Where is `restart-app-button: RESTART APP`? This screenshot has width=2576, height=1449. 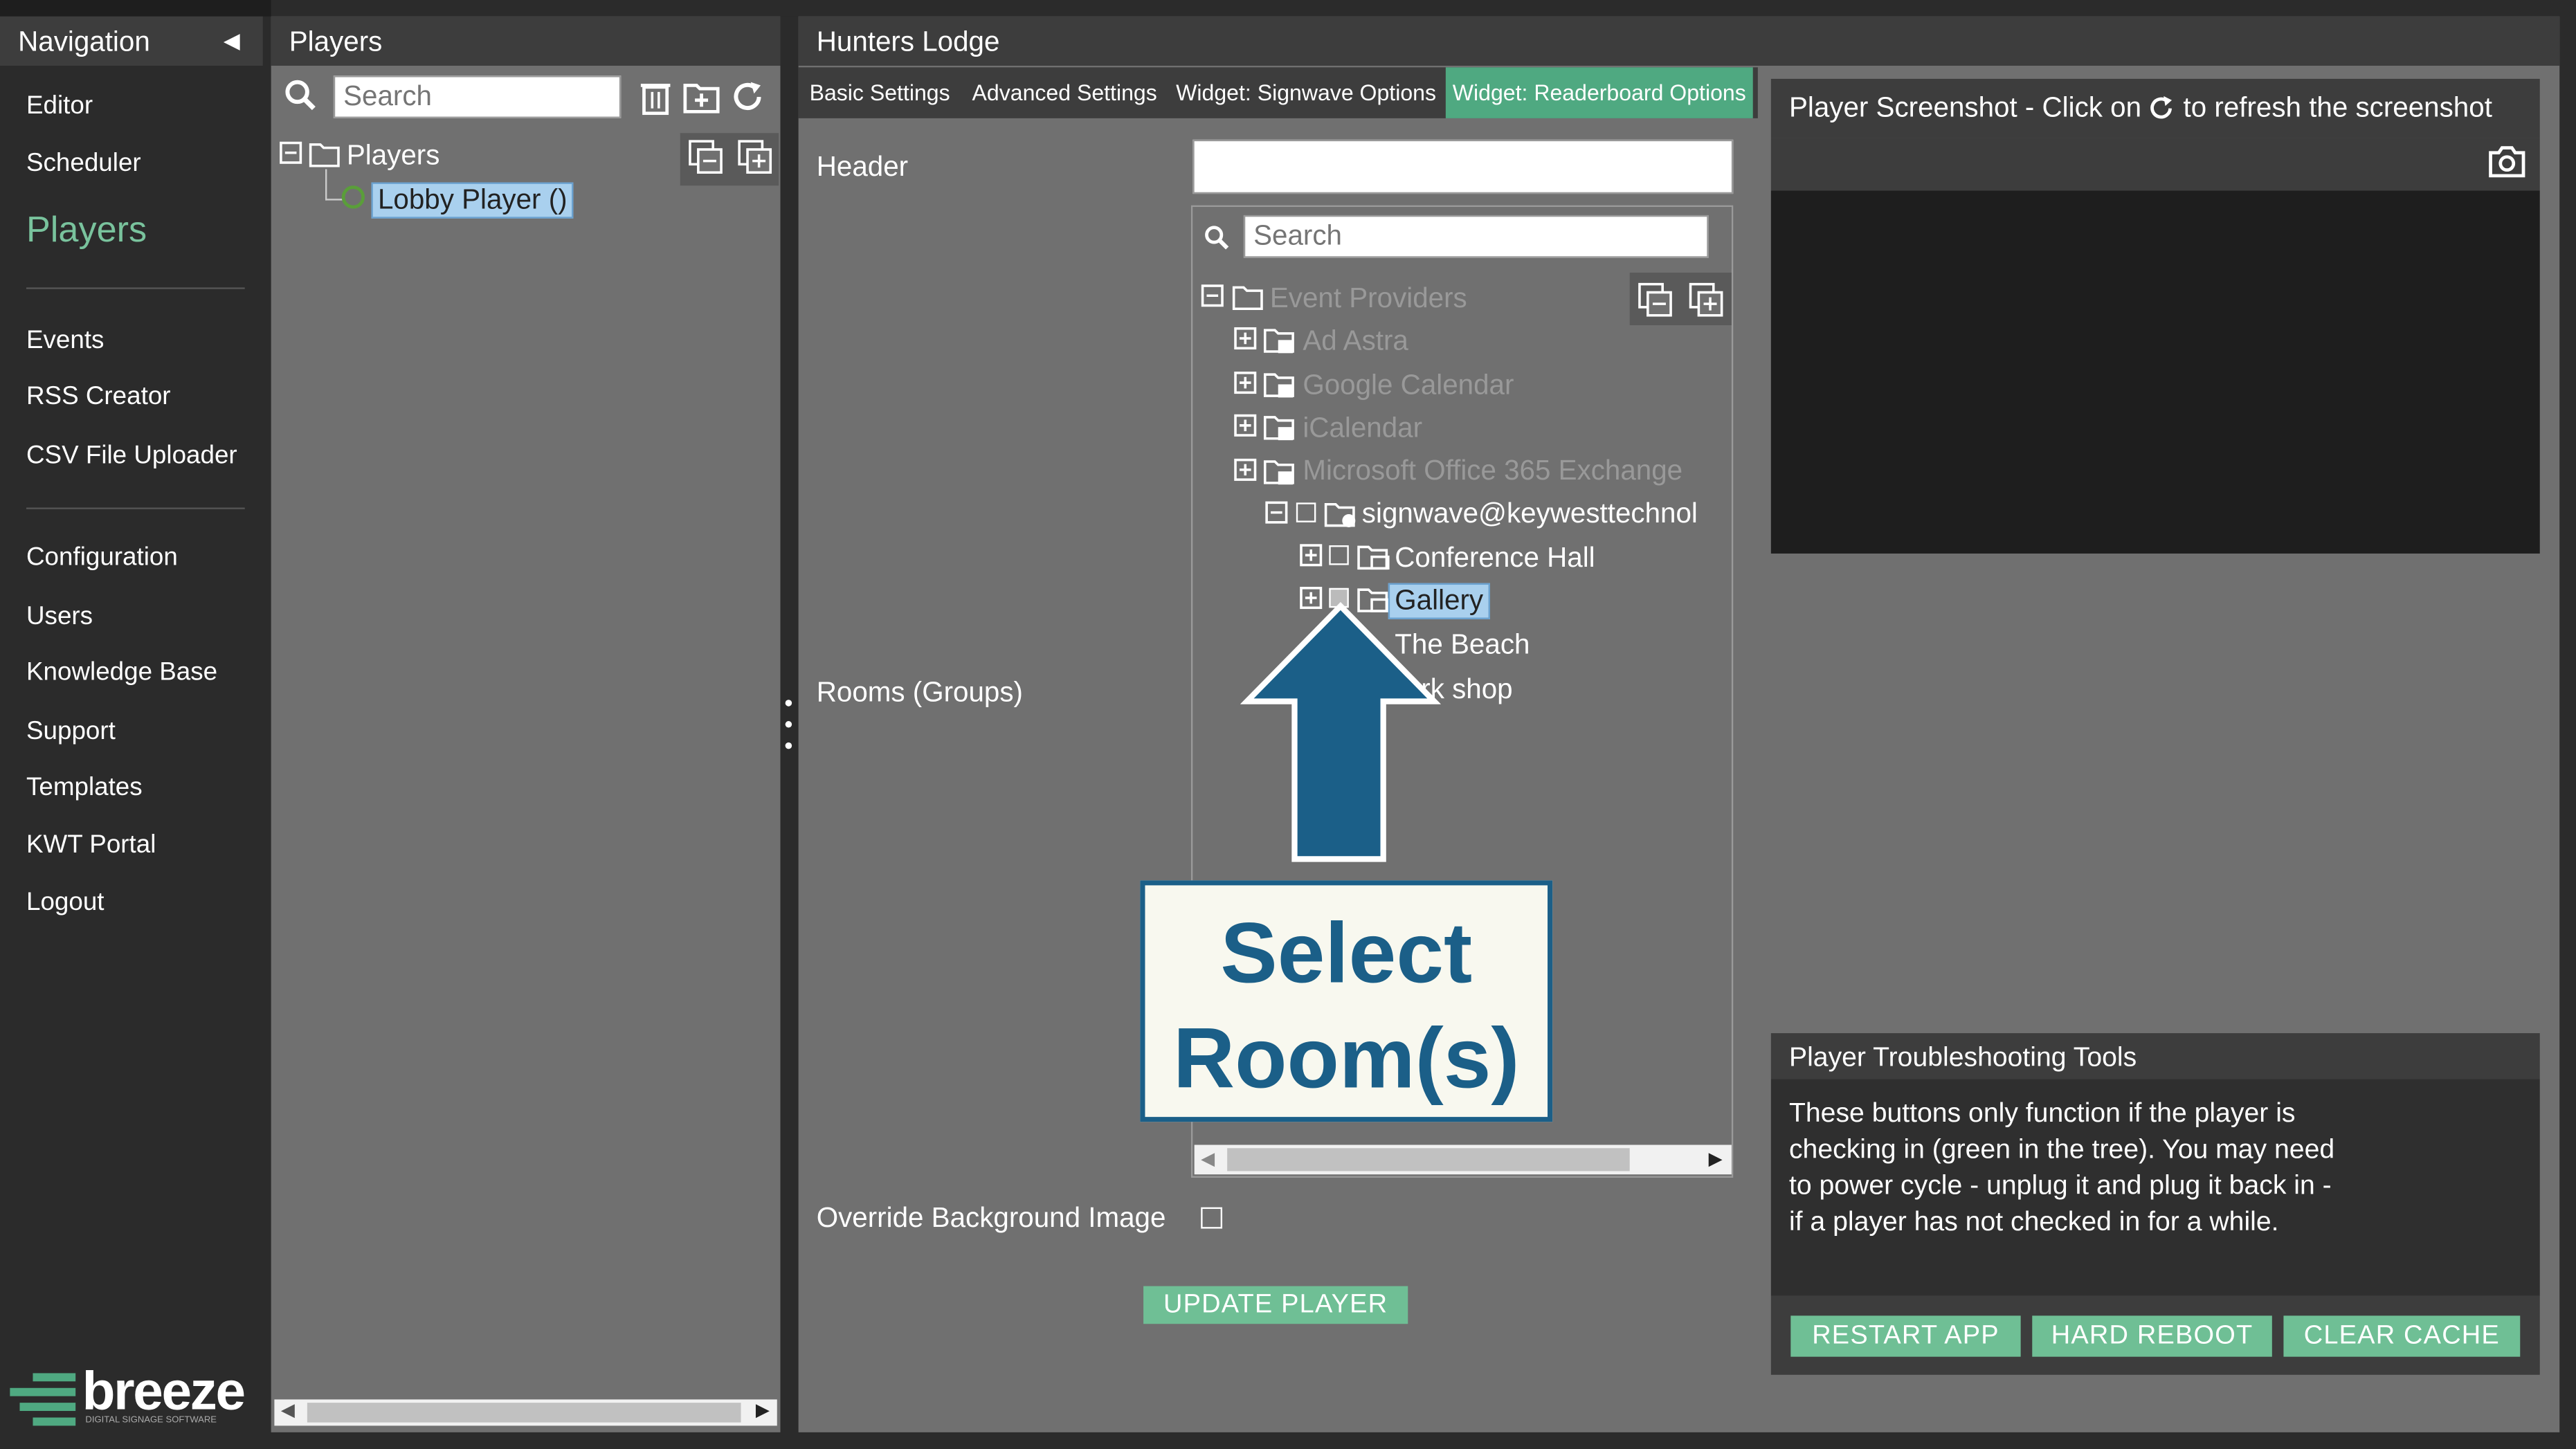 restart-app-button: RESTART APP is located at coordinates (1905, 1336).